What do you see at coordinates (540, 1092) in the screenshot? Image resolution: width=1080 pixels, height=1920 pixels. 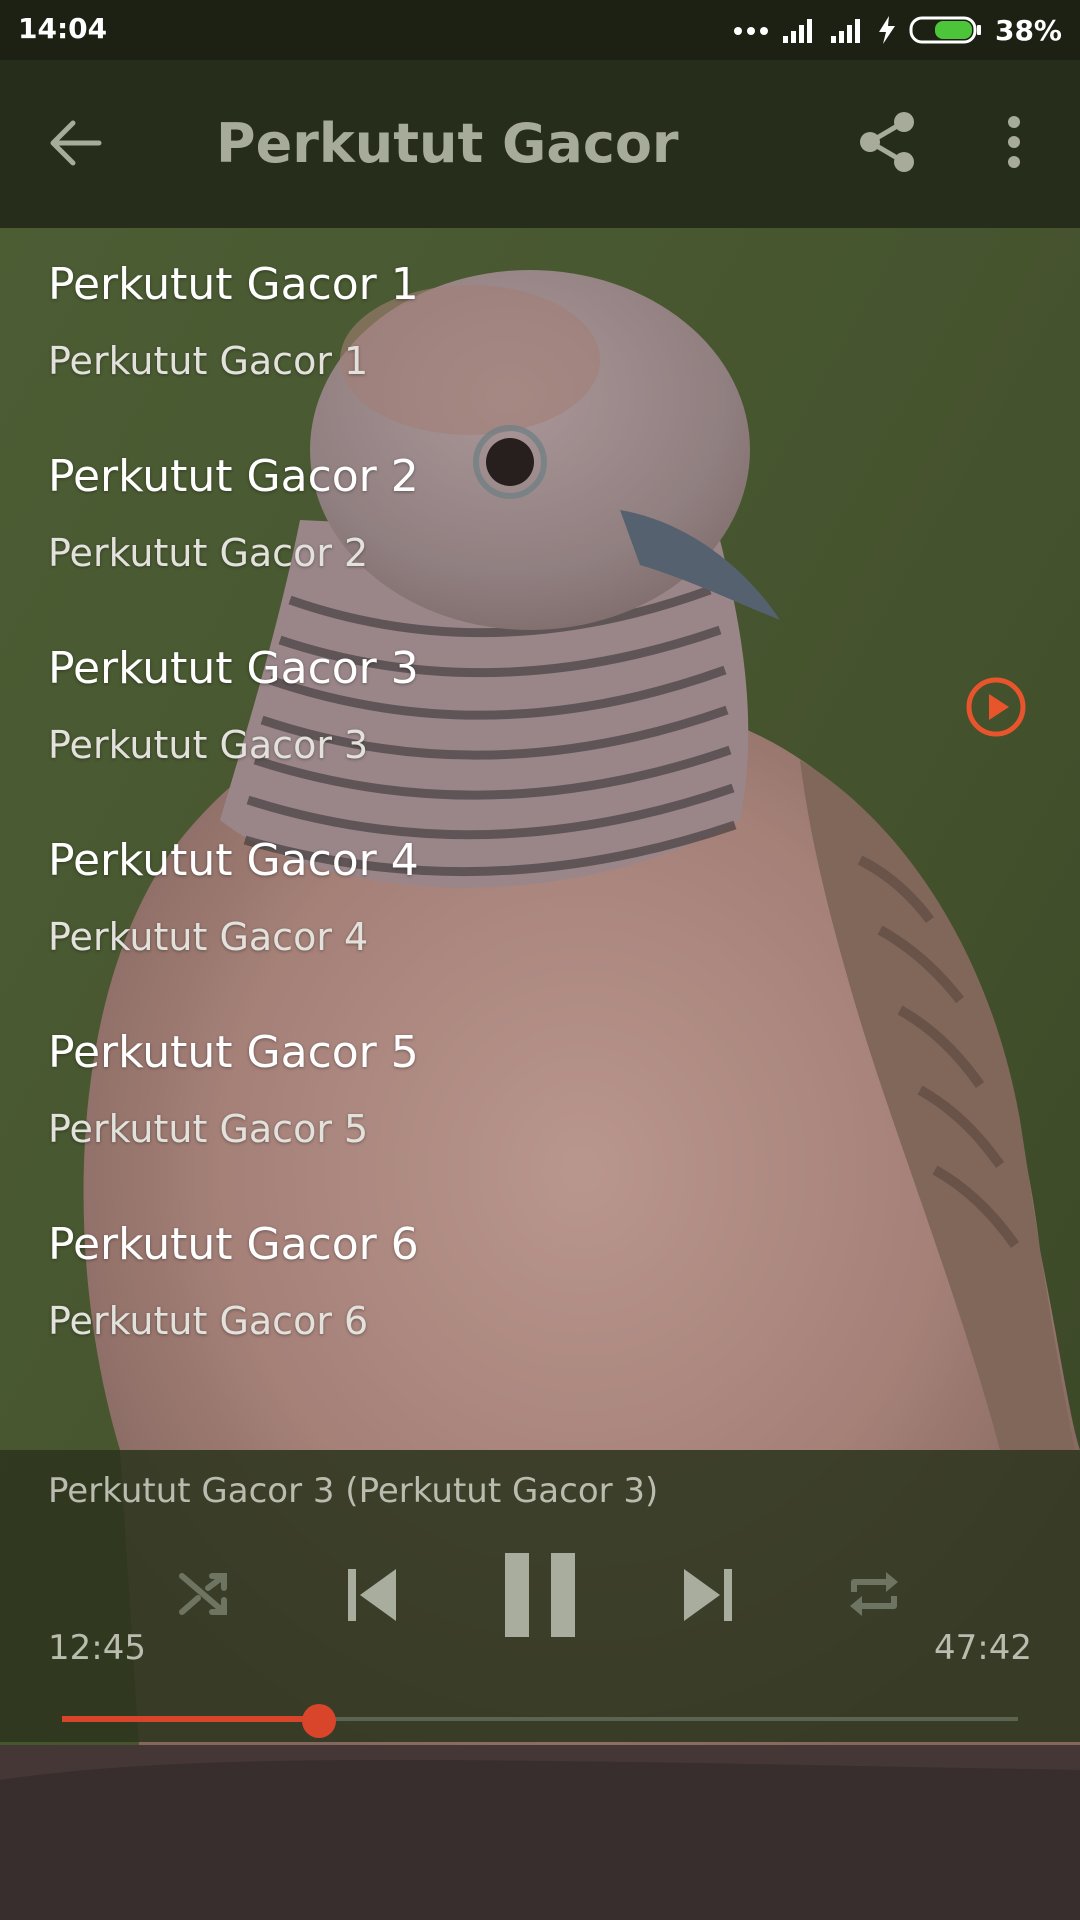 I see `track-item: Perkutut Gacor 5 Perkutut Gacor 5` at bounding box center [540, 1092].